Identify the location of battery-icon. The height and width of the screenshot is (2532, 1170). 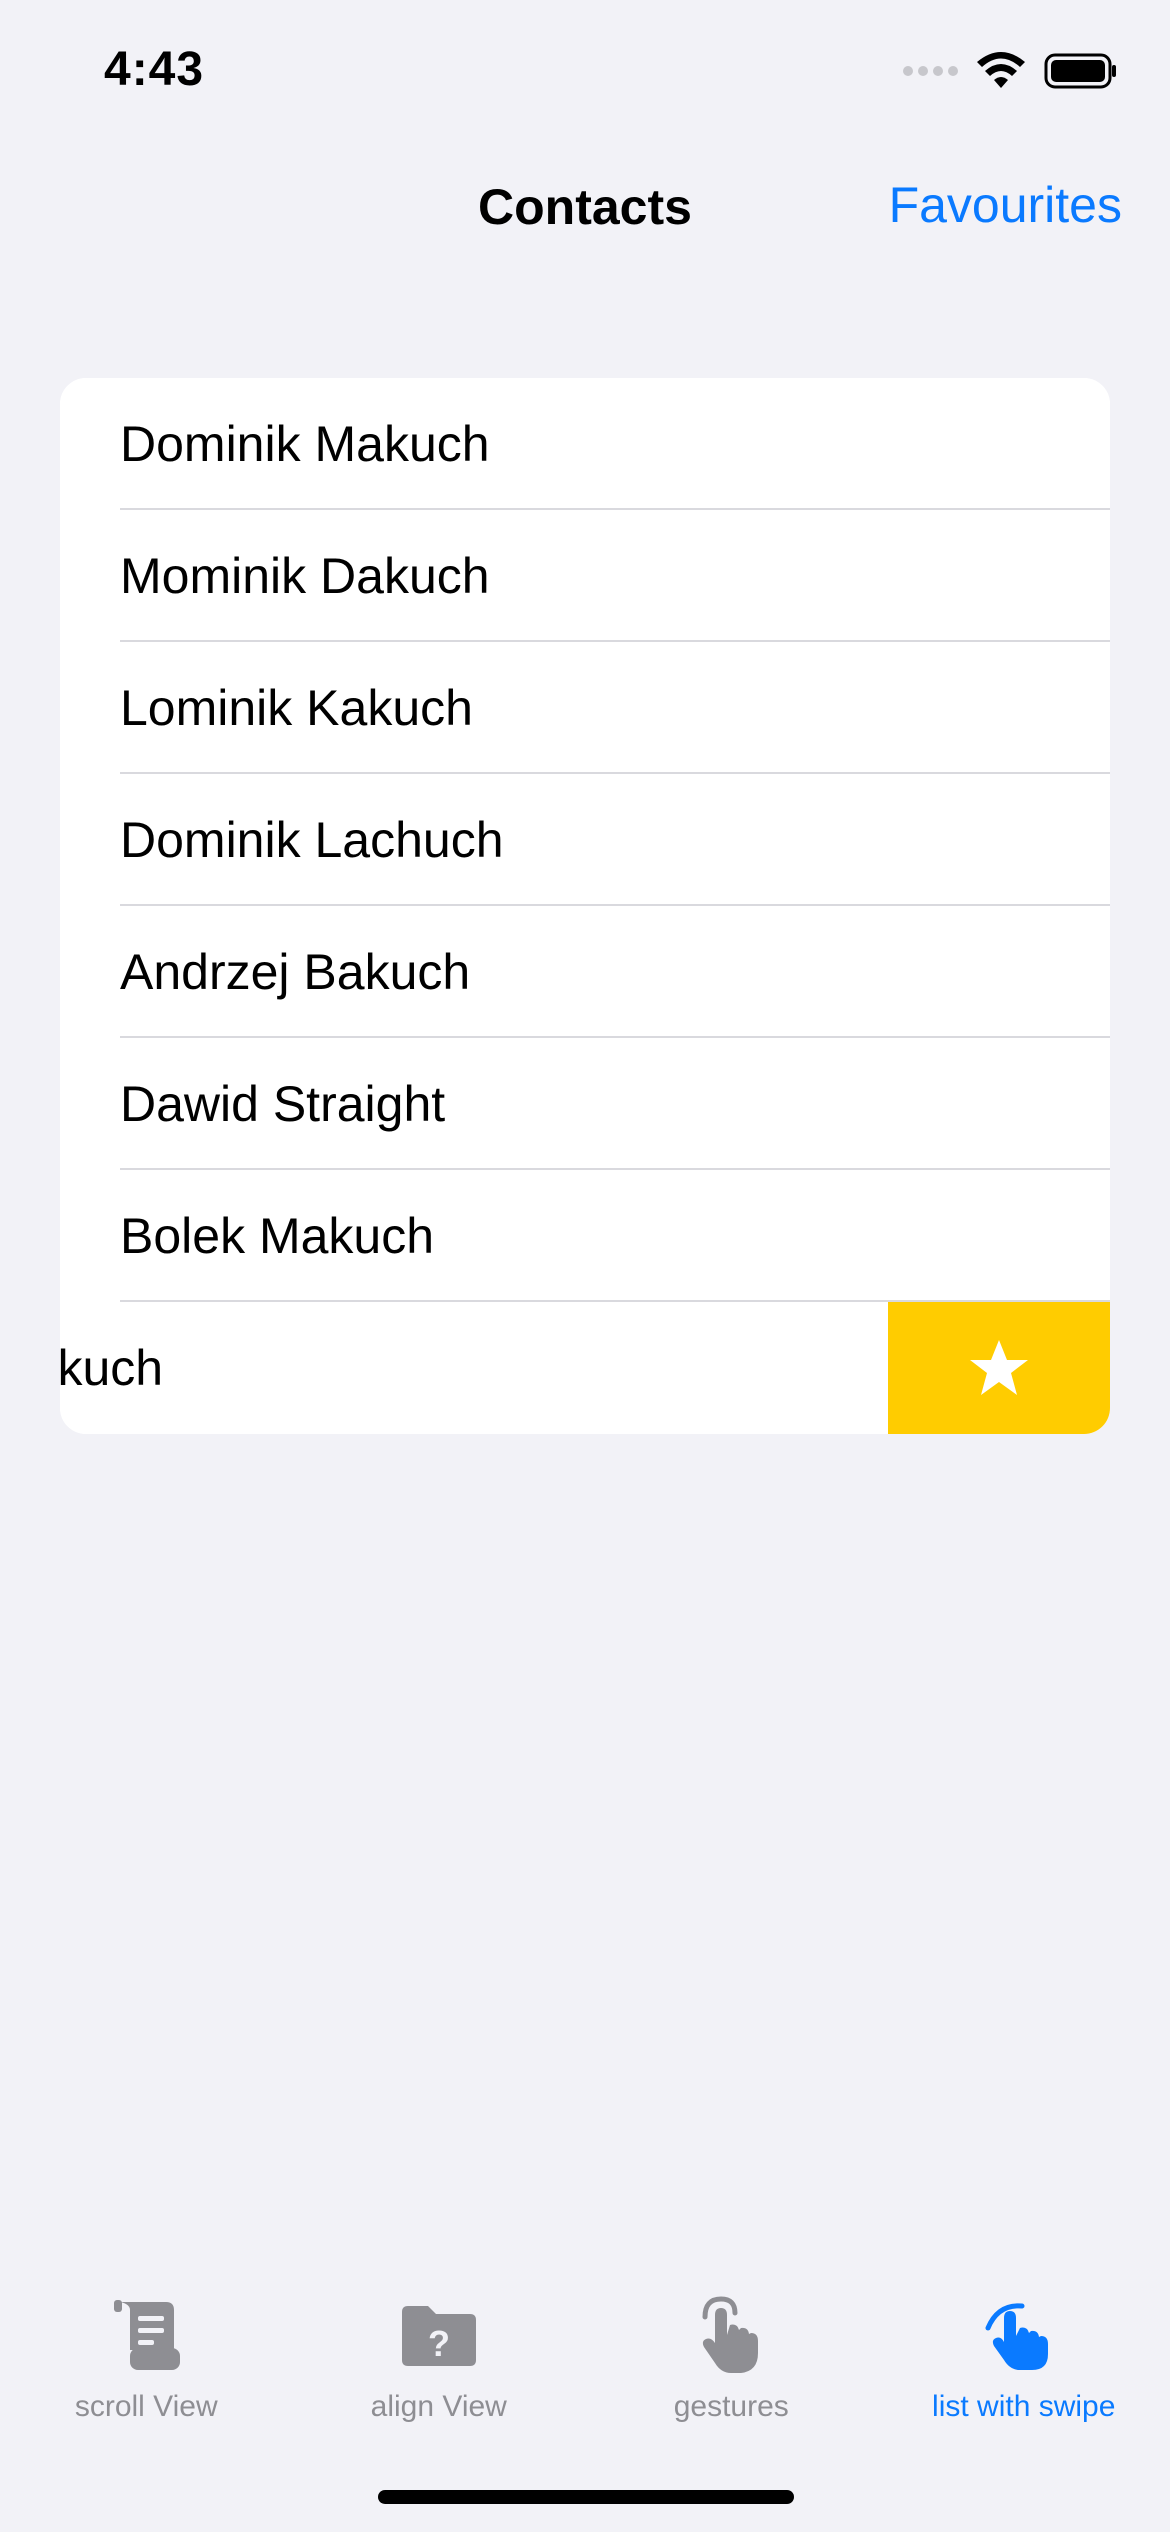
(1080, 71).